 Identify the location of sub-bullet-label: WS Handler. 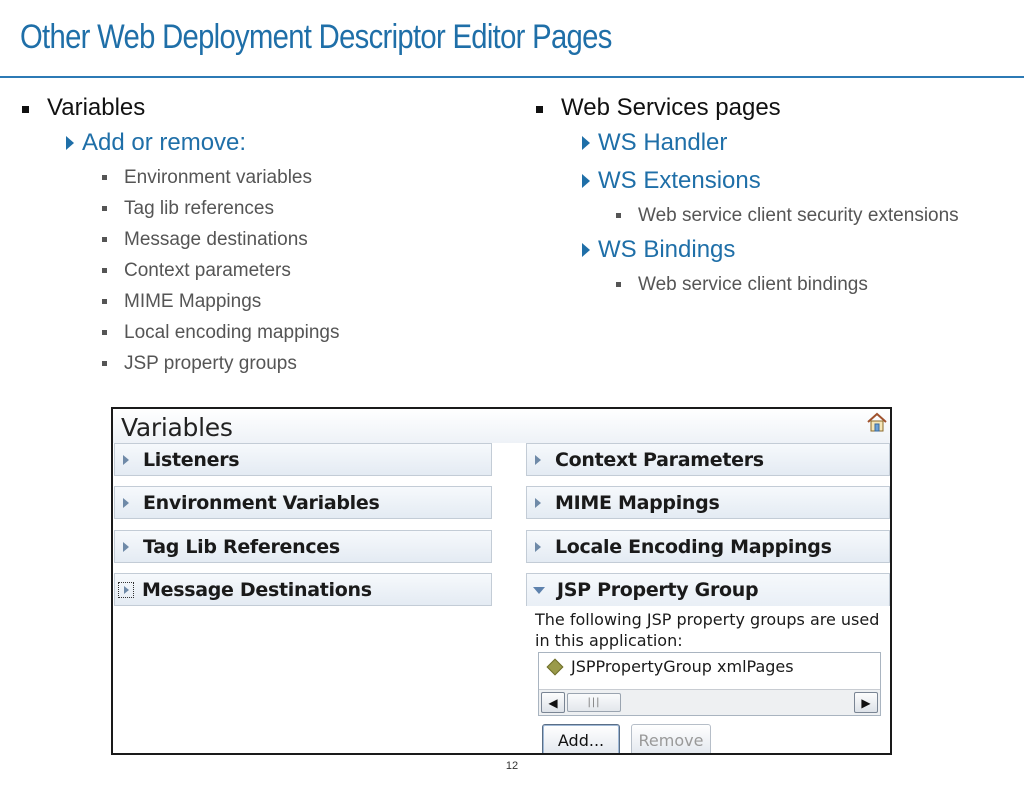
(663, 142).